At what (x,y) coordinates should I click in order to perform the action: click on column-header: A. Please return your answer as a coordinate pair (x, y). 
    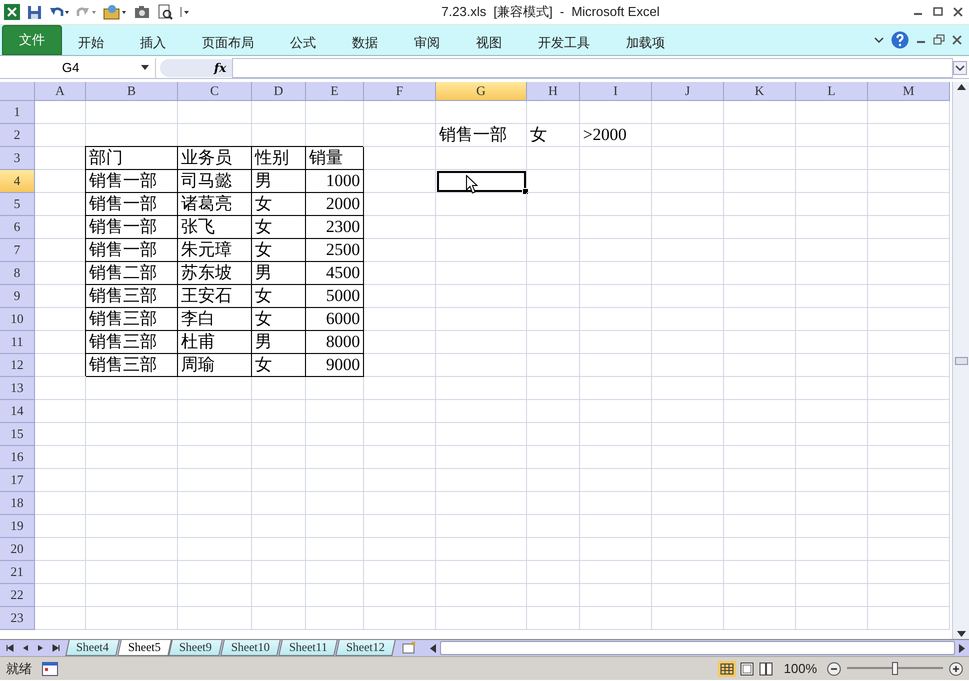
    Looking at the image, I should click on (60, 91).